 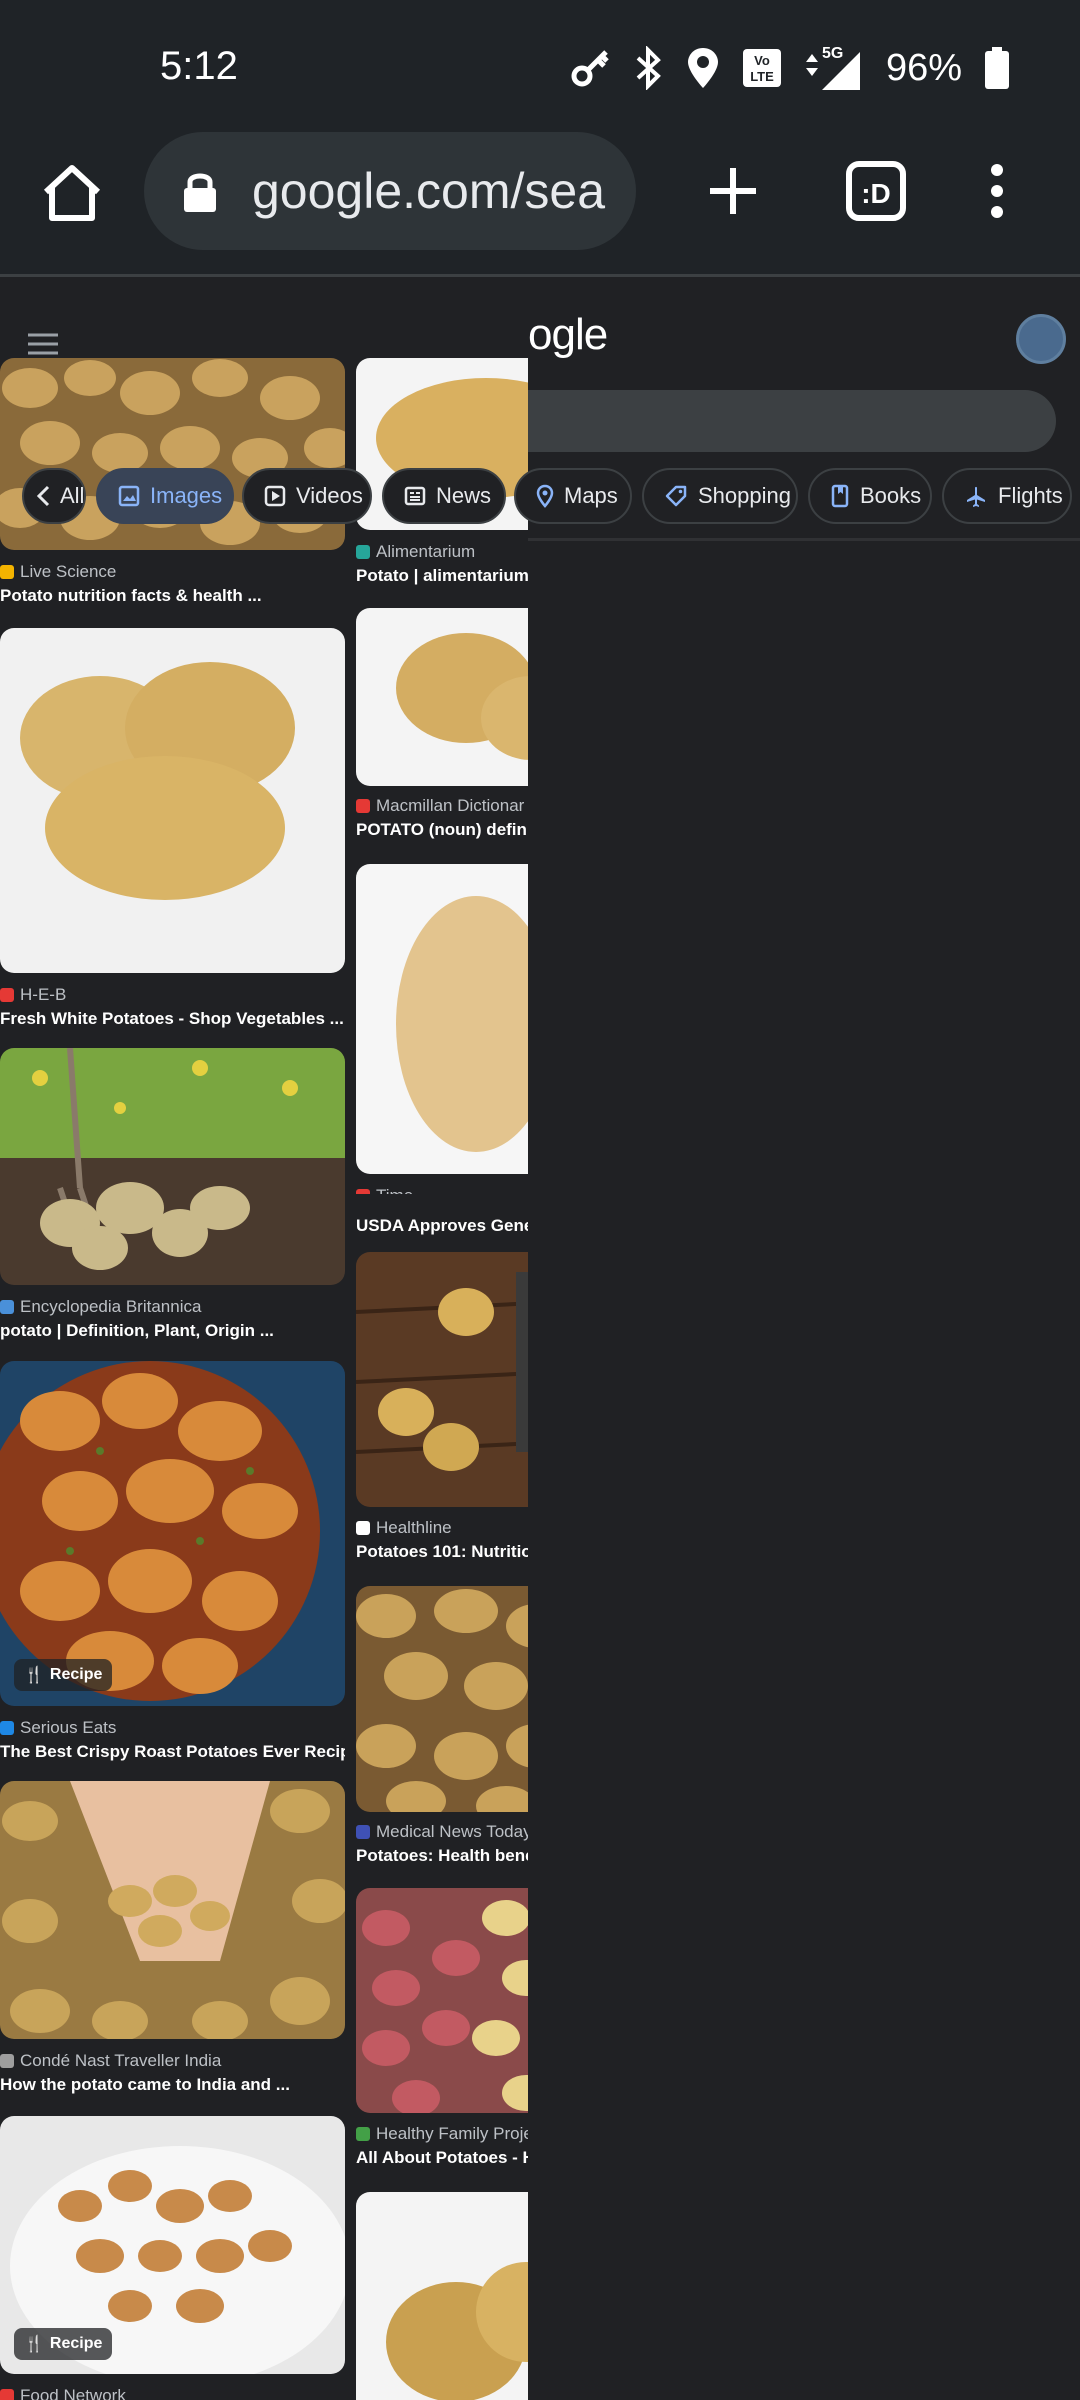 I want to click on result-title: USDA Approves Geneti, so click(x=442, y=1226).